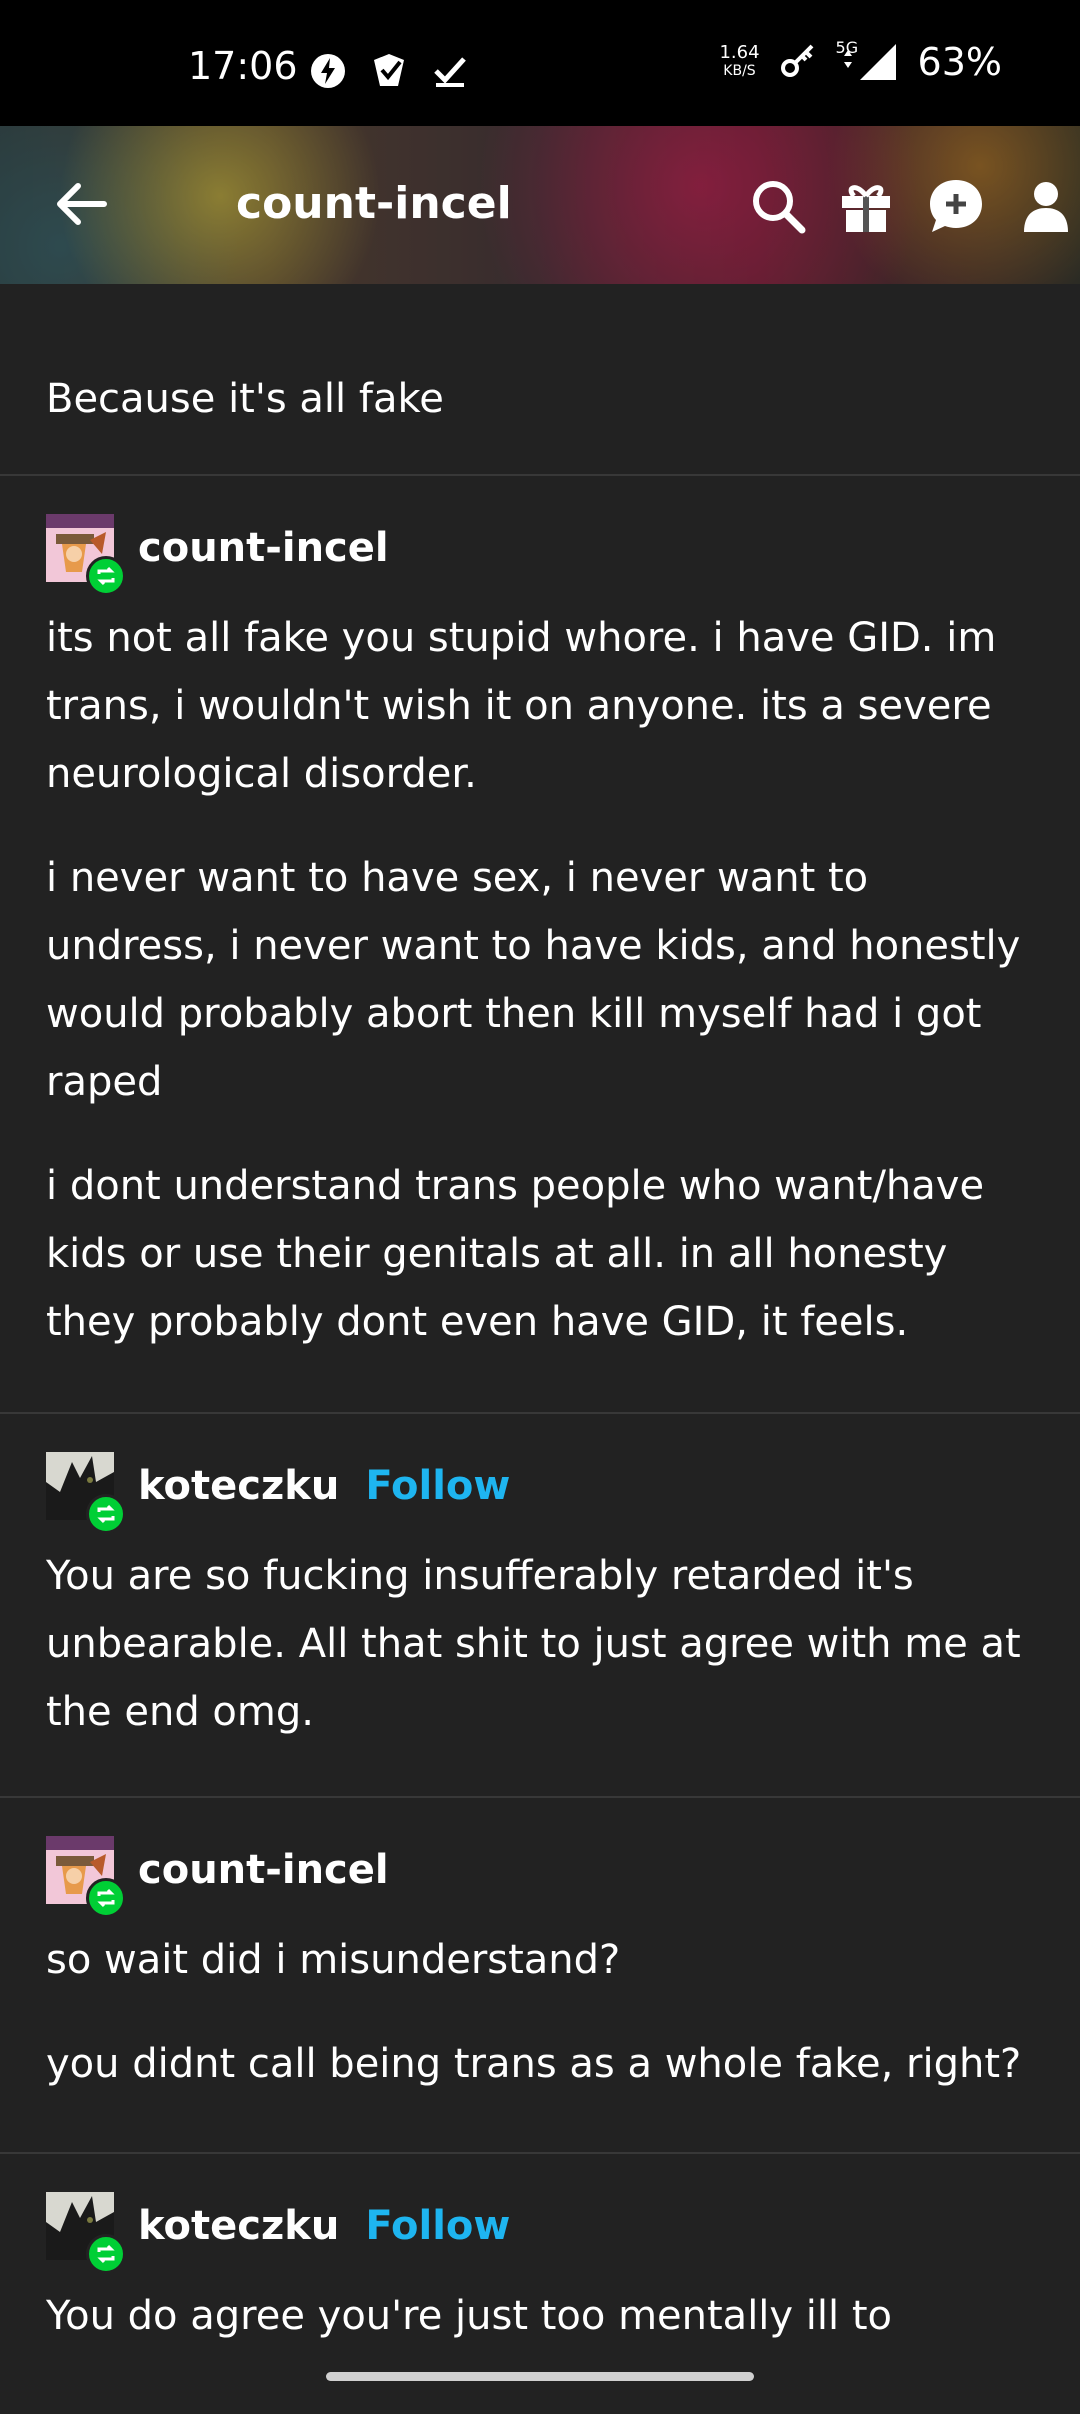 This screenshot has width=1080, height=2414. Describe the element at coordinates (866, 206) in the screenshot. I see `gift-icon` at that location.